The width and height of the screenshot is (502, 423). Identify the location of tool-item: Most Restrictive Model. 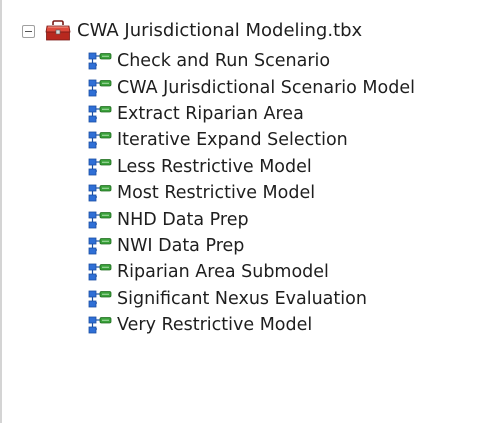
(251, 193).